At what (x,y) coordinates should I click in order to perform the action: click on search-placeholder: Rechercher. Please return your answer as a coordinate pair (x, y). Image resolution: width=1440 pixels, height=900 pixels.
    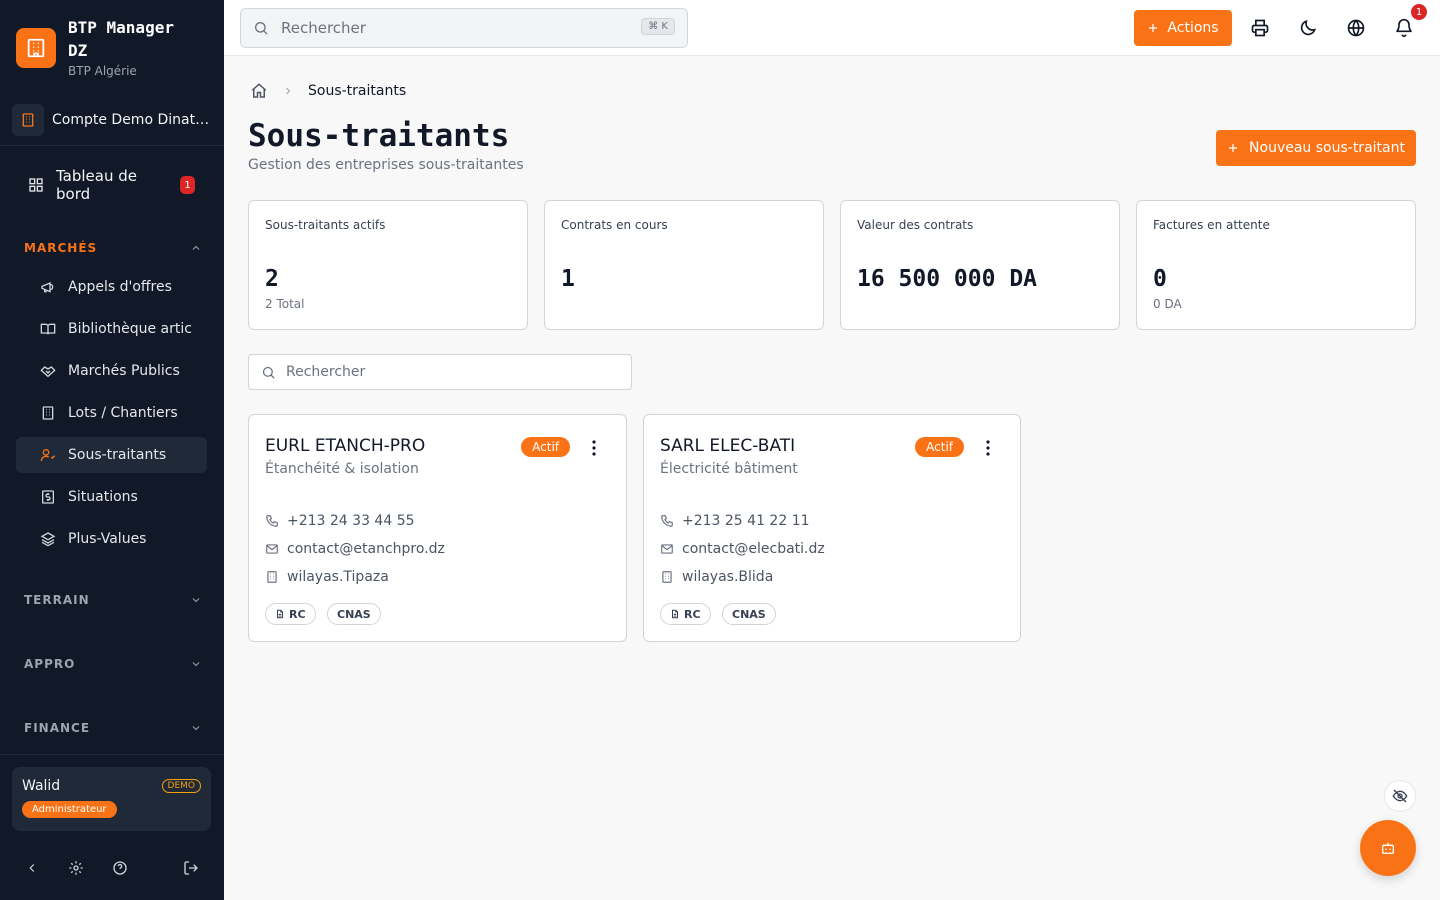
    Looking at the image, I should click on (326, 372).